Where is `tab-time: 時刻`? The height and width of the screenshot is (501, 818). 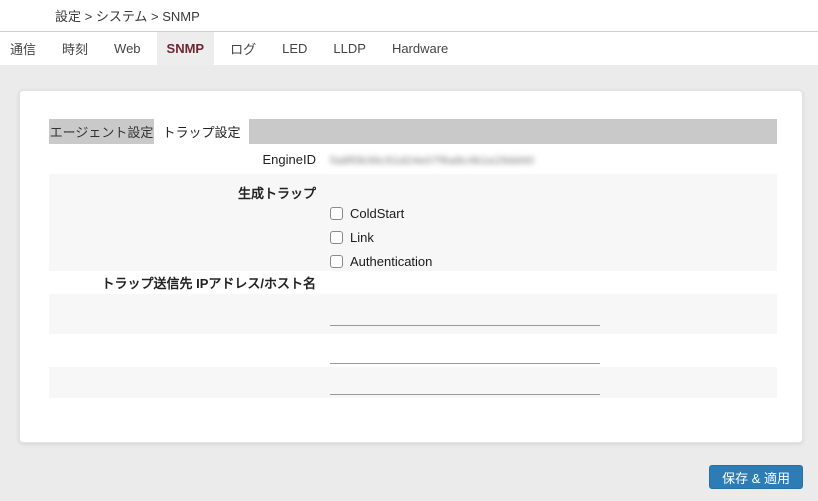
tab-time: 時刻 is located at coordinates (75, 48).